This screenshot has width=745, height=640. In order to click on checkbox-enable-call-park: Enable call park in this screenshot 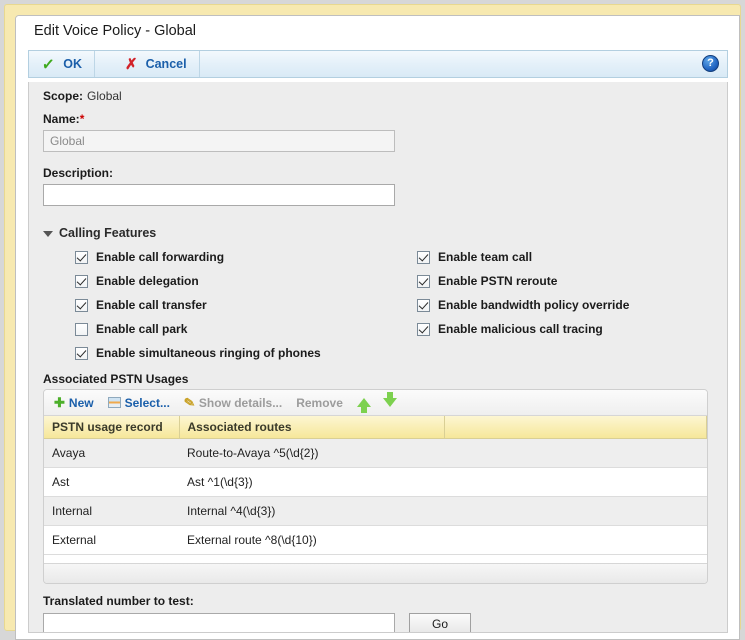, I will do `click(131, 329)`.